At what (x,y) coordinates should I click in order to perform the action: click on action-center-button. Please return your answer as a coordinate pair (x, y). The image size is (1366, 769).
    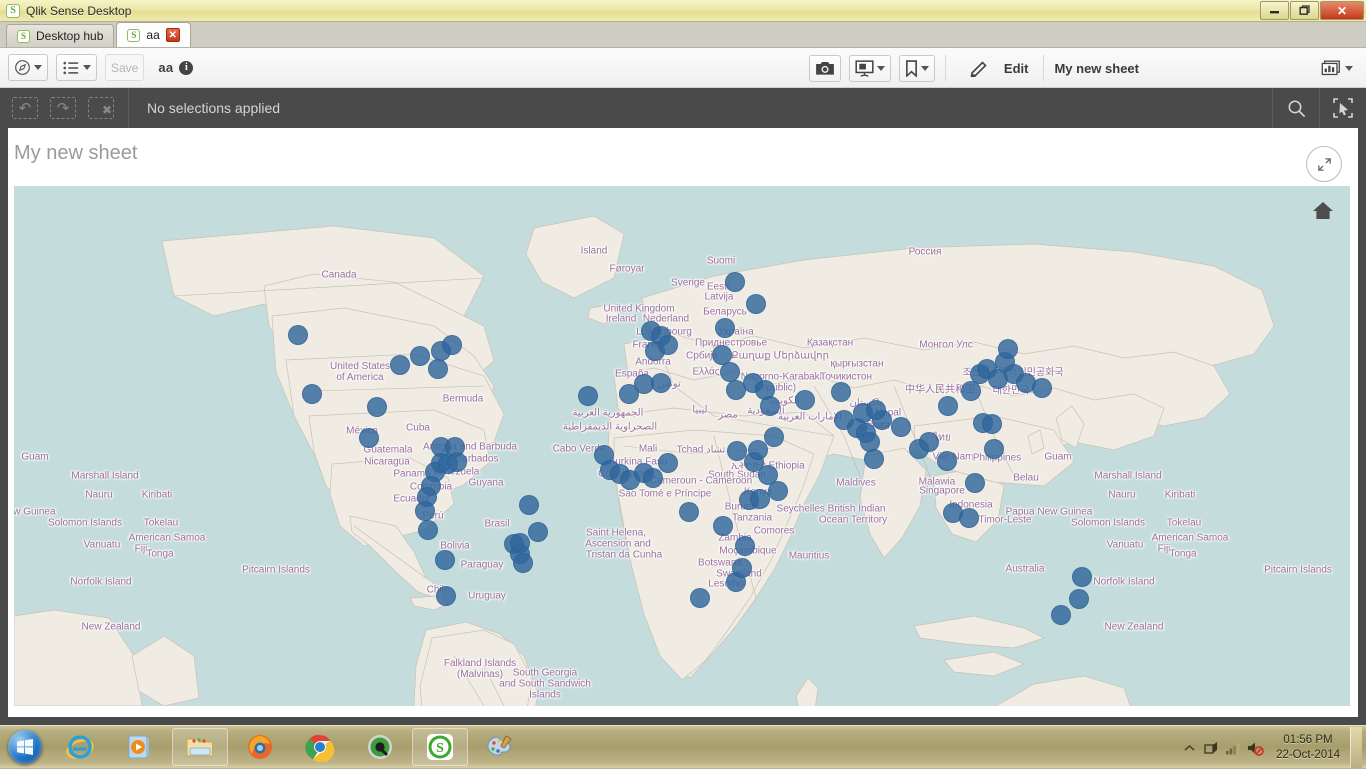
    Looking at the image, I should click on (1211, 748).